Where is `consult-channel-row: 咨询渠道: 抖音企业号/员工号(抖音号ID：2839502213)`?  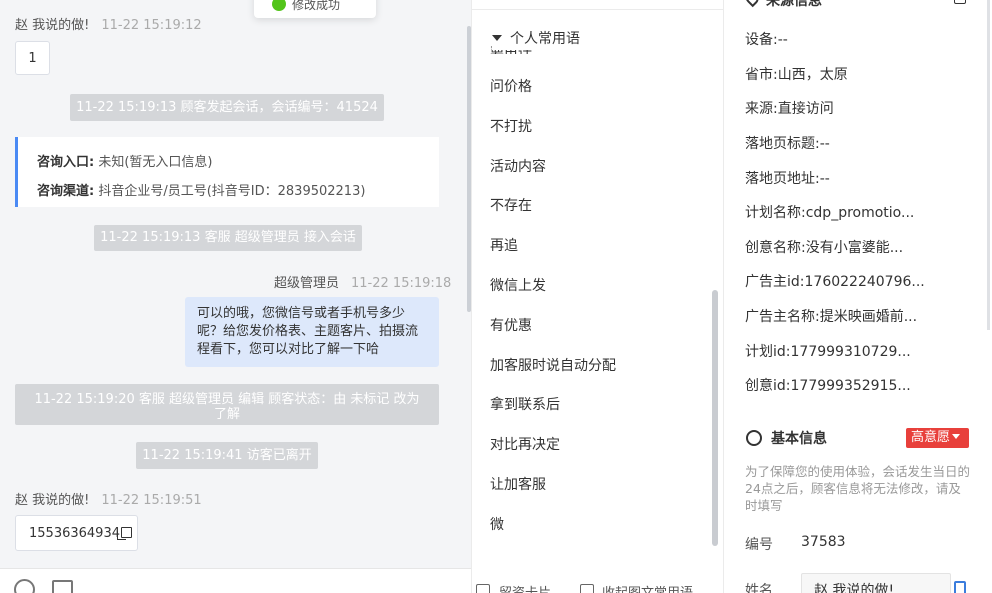 consult-channel-row: 咨询渠道: 抖音企业号/员工号(抖音号ID：2839502213) is located at coordinates (238, 191).